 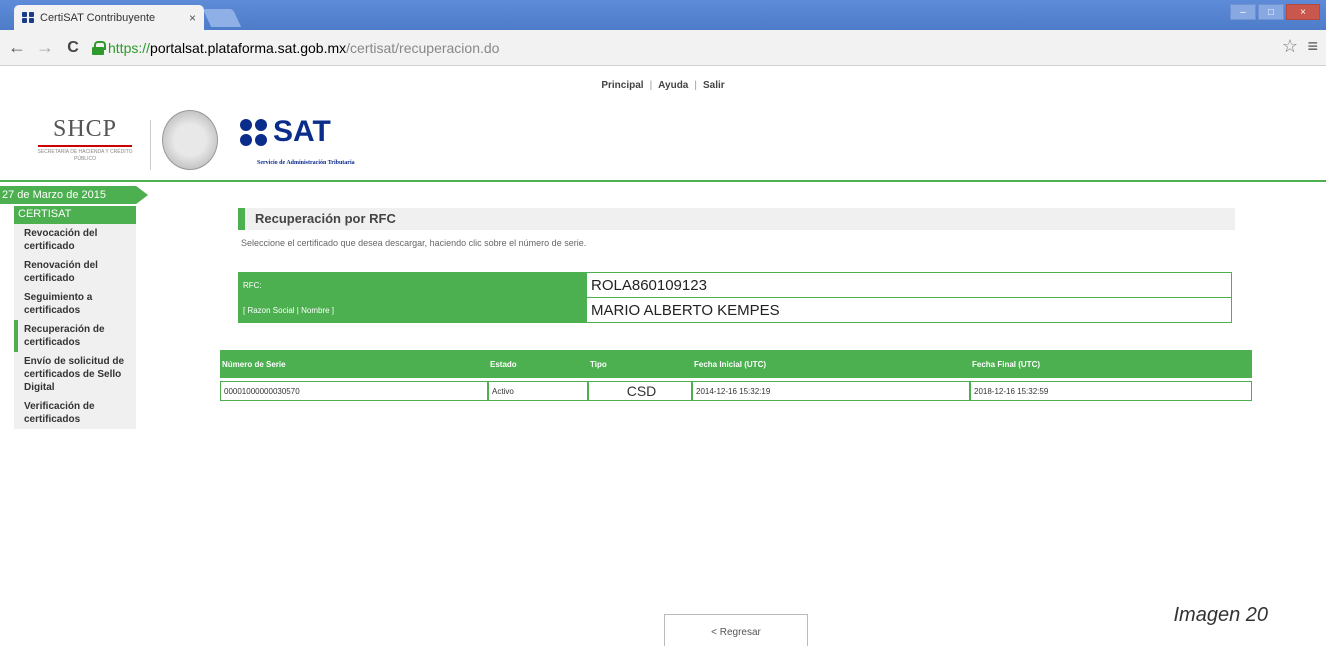 What do you see at coordinates (663, 15) in the screenshot?
I see `browser-titlebar: CertiSAT Contribuyente × – □ ×` at bounding box center [663, 15].